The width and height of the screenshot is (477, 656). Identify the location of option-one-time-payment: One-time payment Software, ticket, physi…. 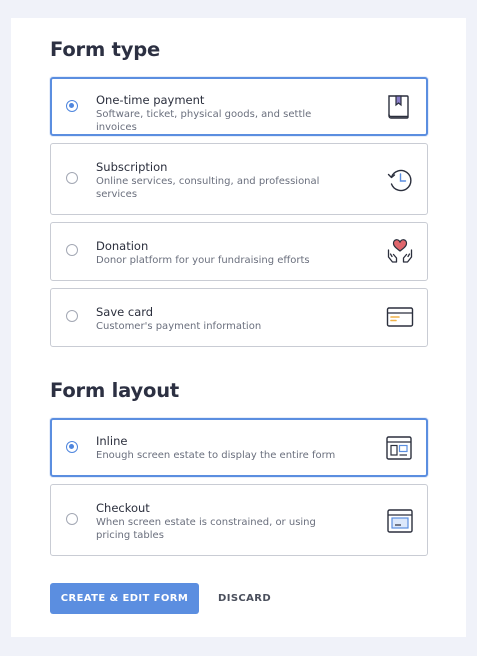
(239, 106).